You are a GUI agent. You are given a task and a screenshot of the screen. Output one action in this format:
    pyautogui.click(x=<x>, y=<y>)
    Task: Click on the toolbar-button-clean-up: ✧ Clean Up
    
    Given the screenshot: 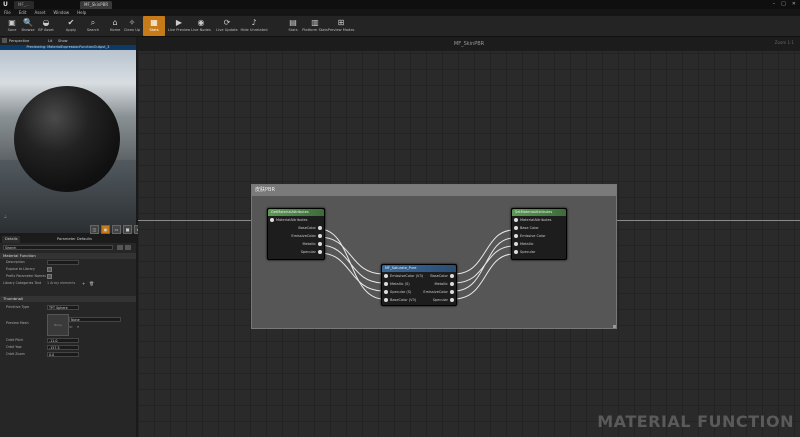 What is the action you would take?
    pyautogui.click(x=132, y=26)
    